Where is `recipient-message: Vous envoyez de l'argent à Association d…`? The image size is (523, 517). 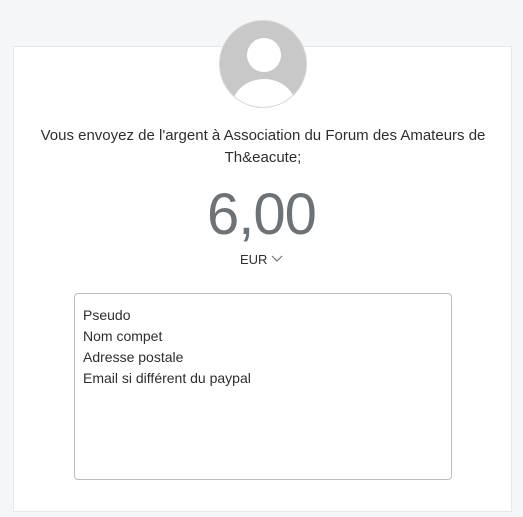 recipient-message: Vous envoyez de l'argent à Association d… is located at coordinates (263, 146).